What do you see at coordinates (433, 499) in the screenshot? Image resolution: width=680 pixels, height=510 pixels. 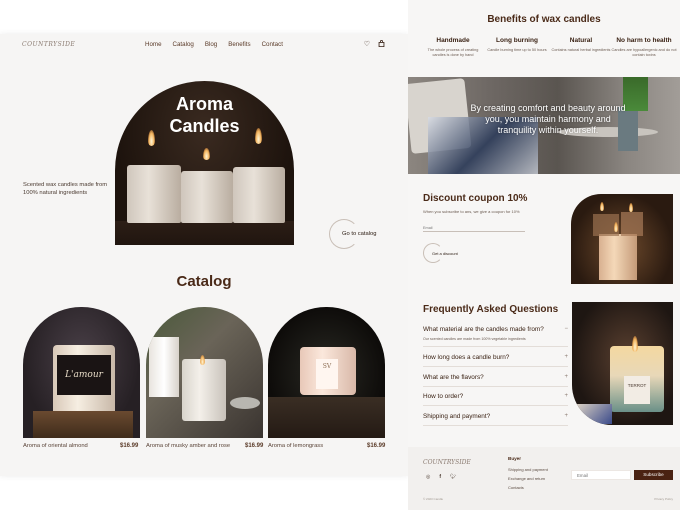 I see `copyright: © 2023 Candle` at bounding box center [433, 499].